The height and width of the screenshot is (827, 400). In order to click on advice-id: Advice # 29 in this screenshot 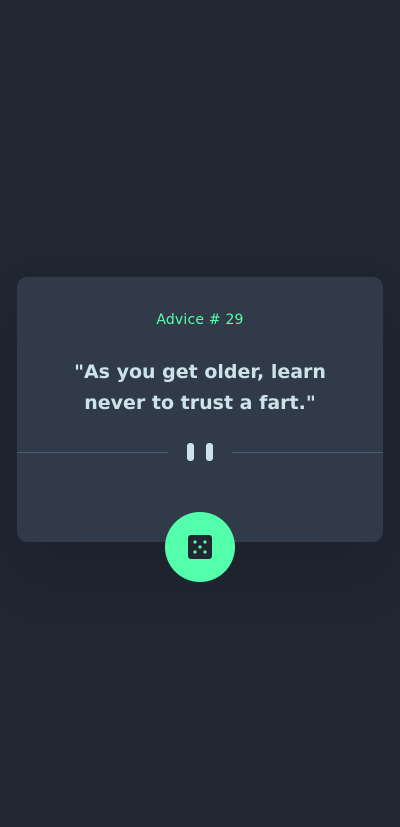, I will do `click(200, 320)`.